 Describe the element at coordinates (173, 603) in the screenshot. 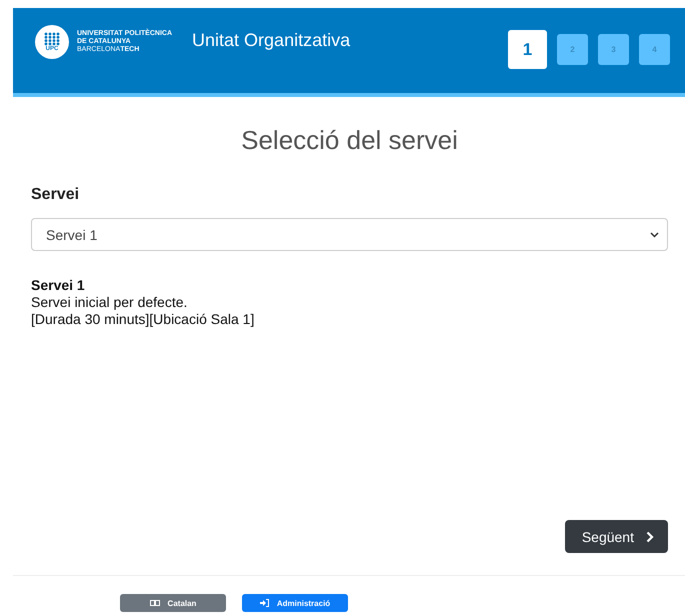

I see `language-button: Catalan` at that location.